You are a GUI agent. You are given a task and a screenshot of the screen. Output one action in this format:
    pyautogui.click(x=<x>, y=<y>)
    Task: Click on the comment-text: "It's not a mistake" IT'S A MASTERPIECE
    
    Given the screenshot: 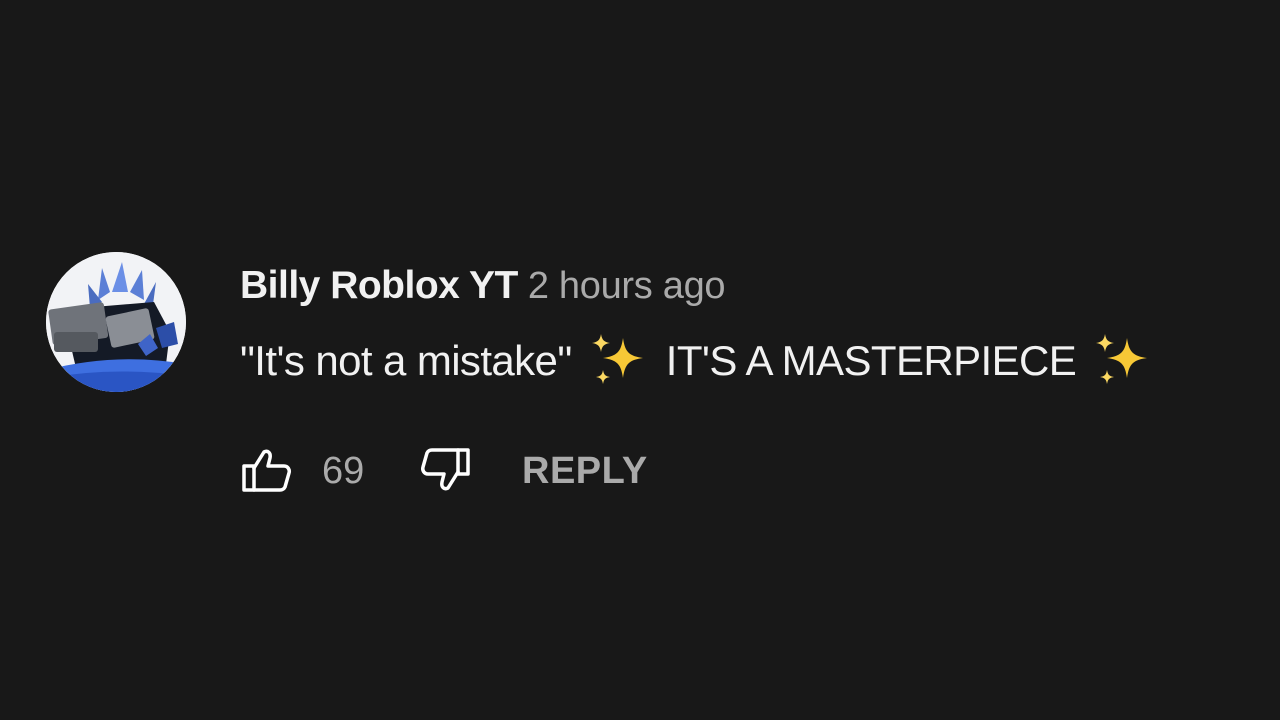 What is the action you would take?
    pyautogui.click(x=699, y=361)
    